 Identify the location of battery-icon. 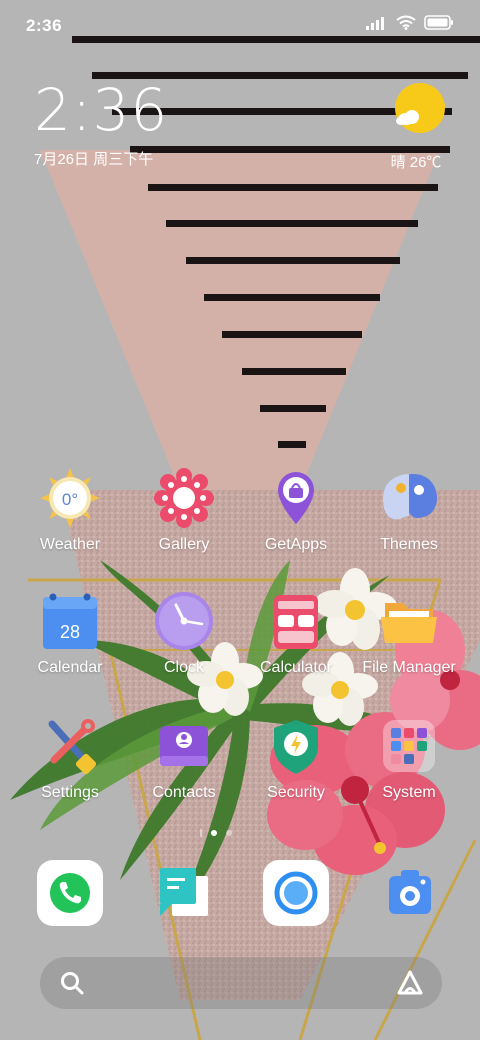
(438, 22).